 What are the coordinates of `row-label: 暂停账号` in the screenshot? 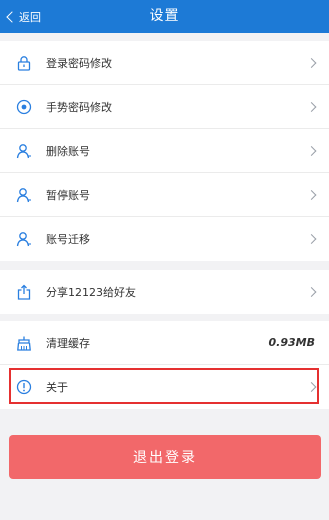 It's located at (68, 195).